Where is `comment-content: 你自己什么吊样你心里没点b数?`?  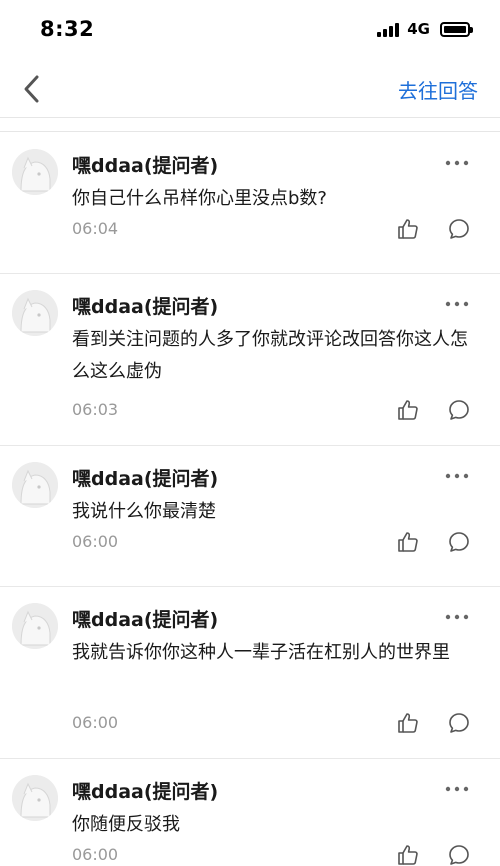 comment-content: 你自己什么吊样你心里没点b数? is located at coordinates (199, 198).